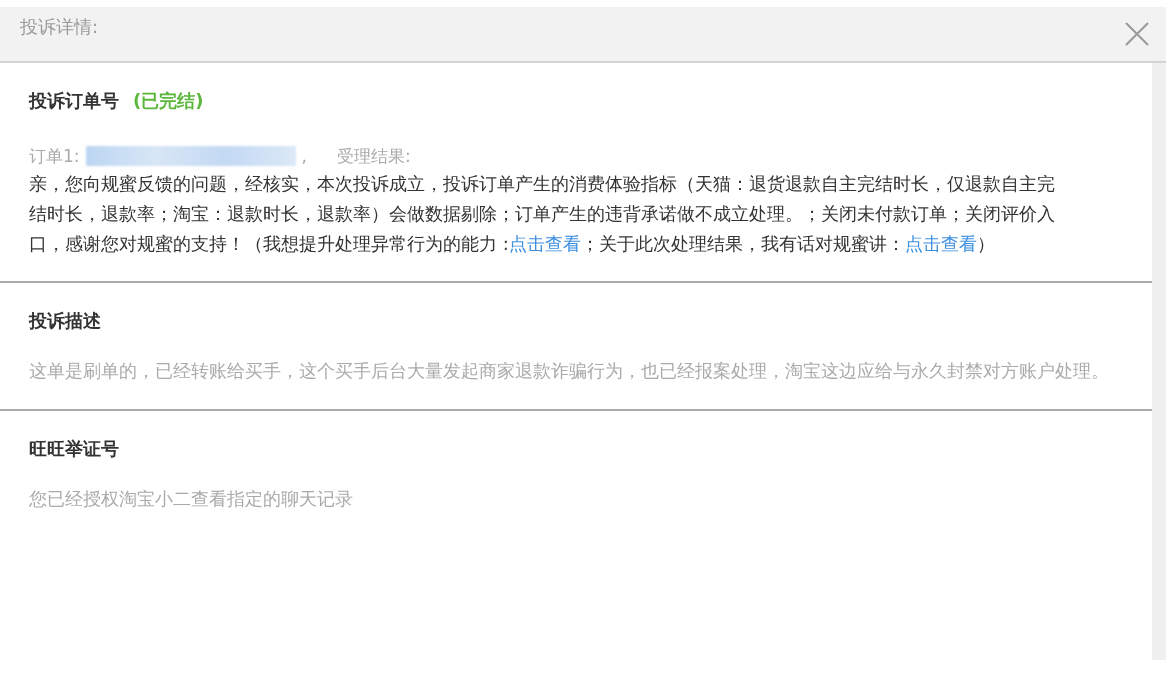 This screenshot has width=1166, height=694. What do you see at coordinates (542, 214) in the screenshot?
I see `result-text: 亲，您向规蜜反馈的问题，经核实，本次投诉成立，投诉订单产生的消费体验指标（天猫：退货退款自主完结时长，仅退款自主完结时长，退款率；淘宝：退款时长，退款率）会做数据剔除；订单产生的违背承诺做不成立处理。；关闭未付款订单；关闭评价入口，感谢您对规蜜的支持！（我想提升处理异常行为的能力 :点击查看；关于此次处理结果，我有话对规蜜讲：点击查看）` at bounding box center [542, 214].